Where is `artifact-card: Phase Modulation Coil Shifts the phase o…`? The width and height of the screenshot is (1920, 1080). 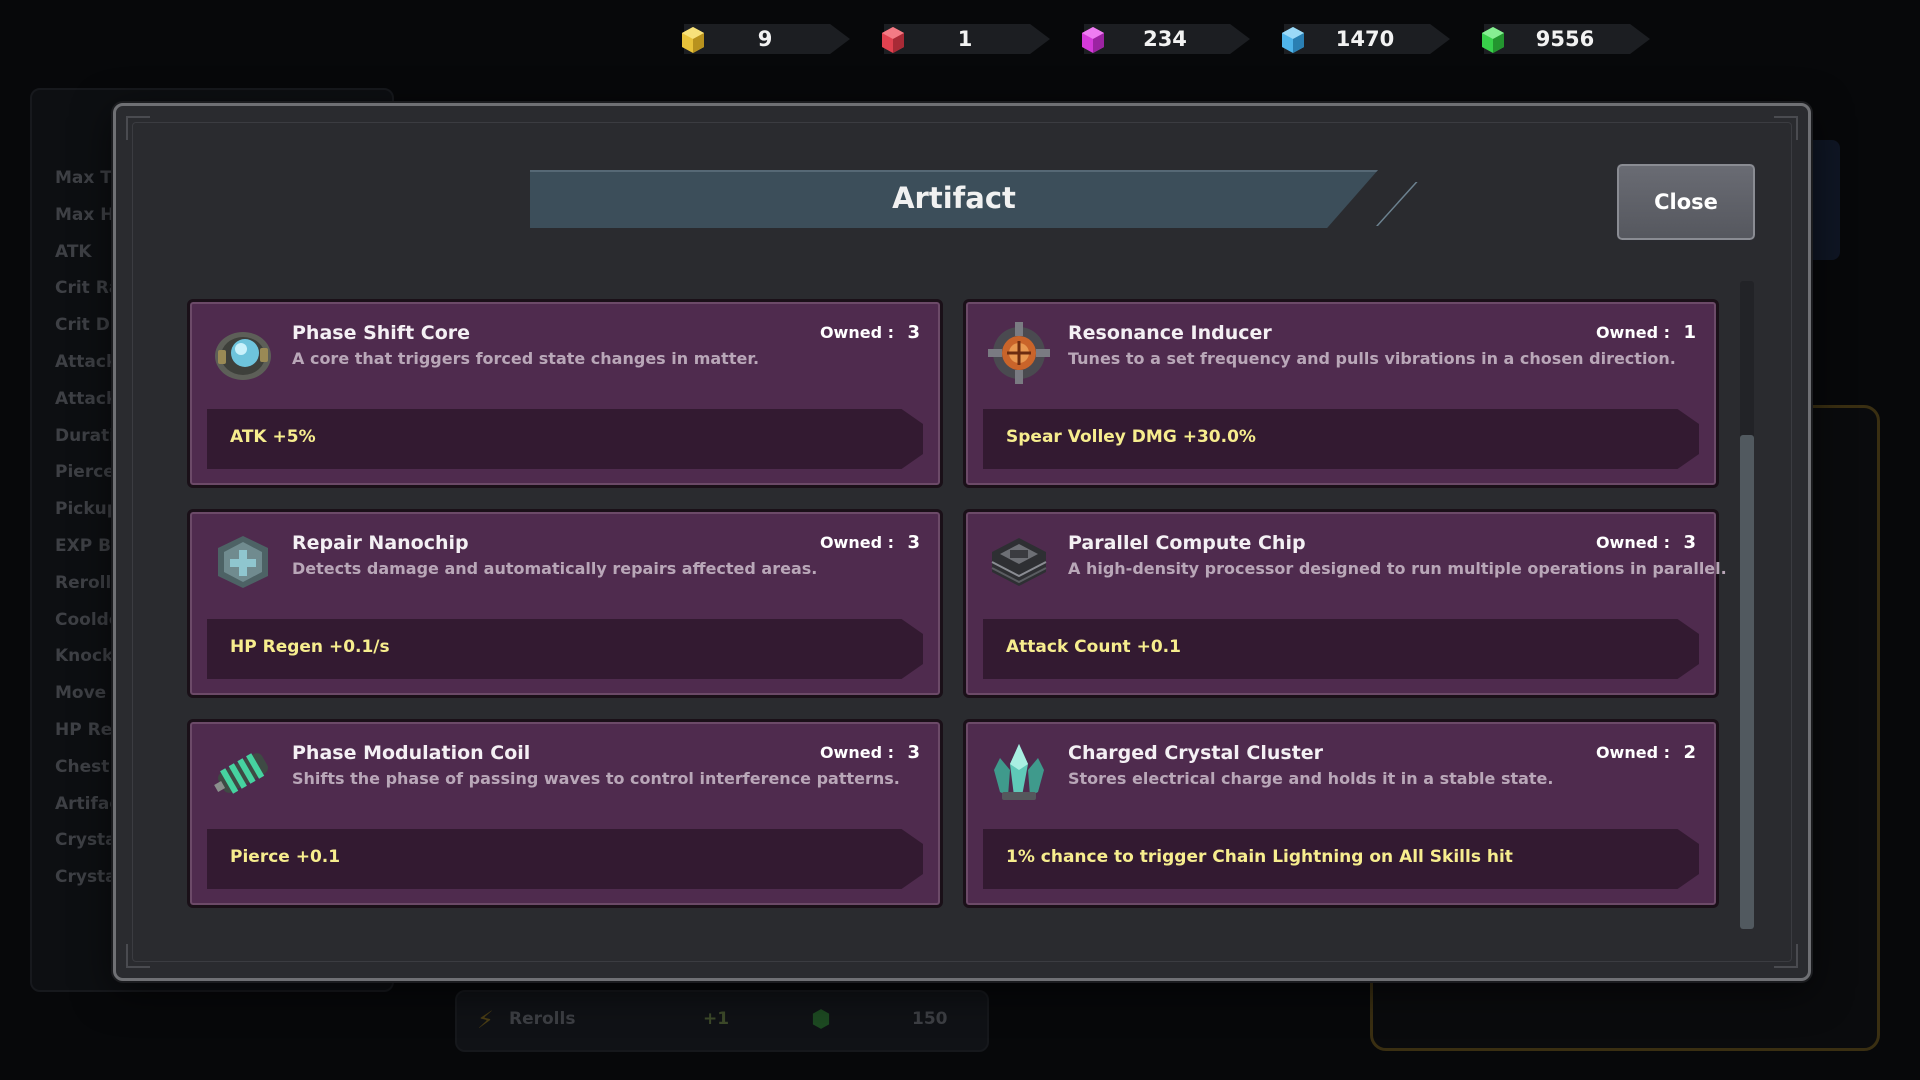 artifact-card: Phase Modulation Coil Shifts the phase o… is located at coordinates (565, 813).